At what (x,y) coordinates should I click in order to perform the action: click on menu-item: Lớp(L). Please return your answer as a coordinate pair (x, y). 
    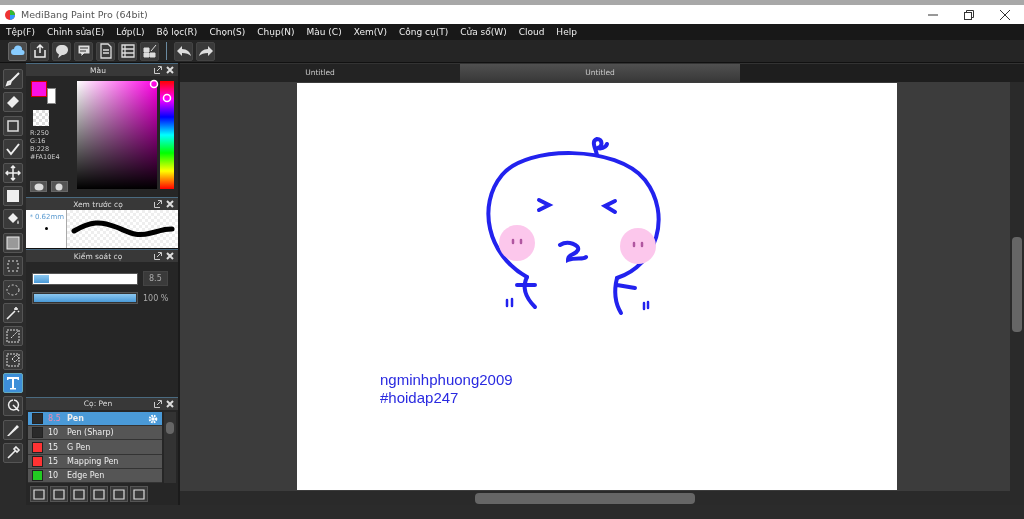
    Looking at the image, I should click on (133, 32).